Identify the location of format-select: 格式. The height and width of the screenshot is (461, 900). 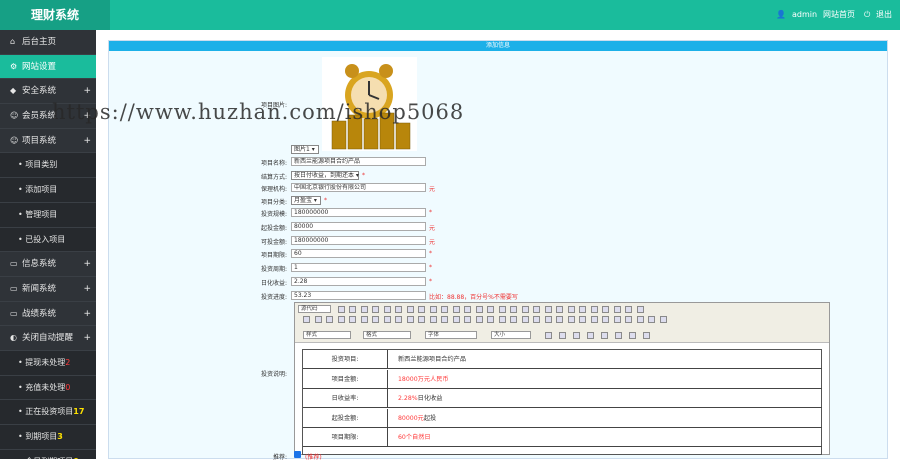
(387, 335).